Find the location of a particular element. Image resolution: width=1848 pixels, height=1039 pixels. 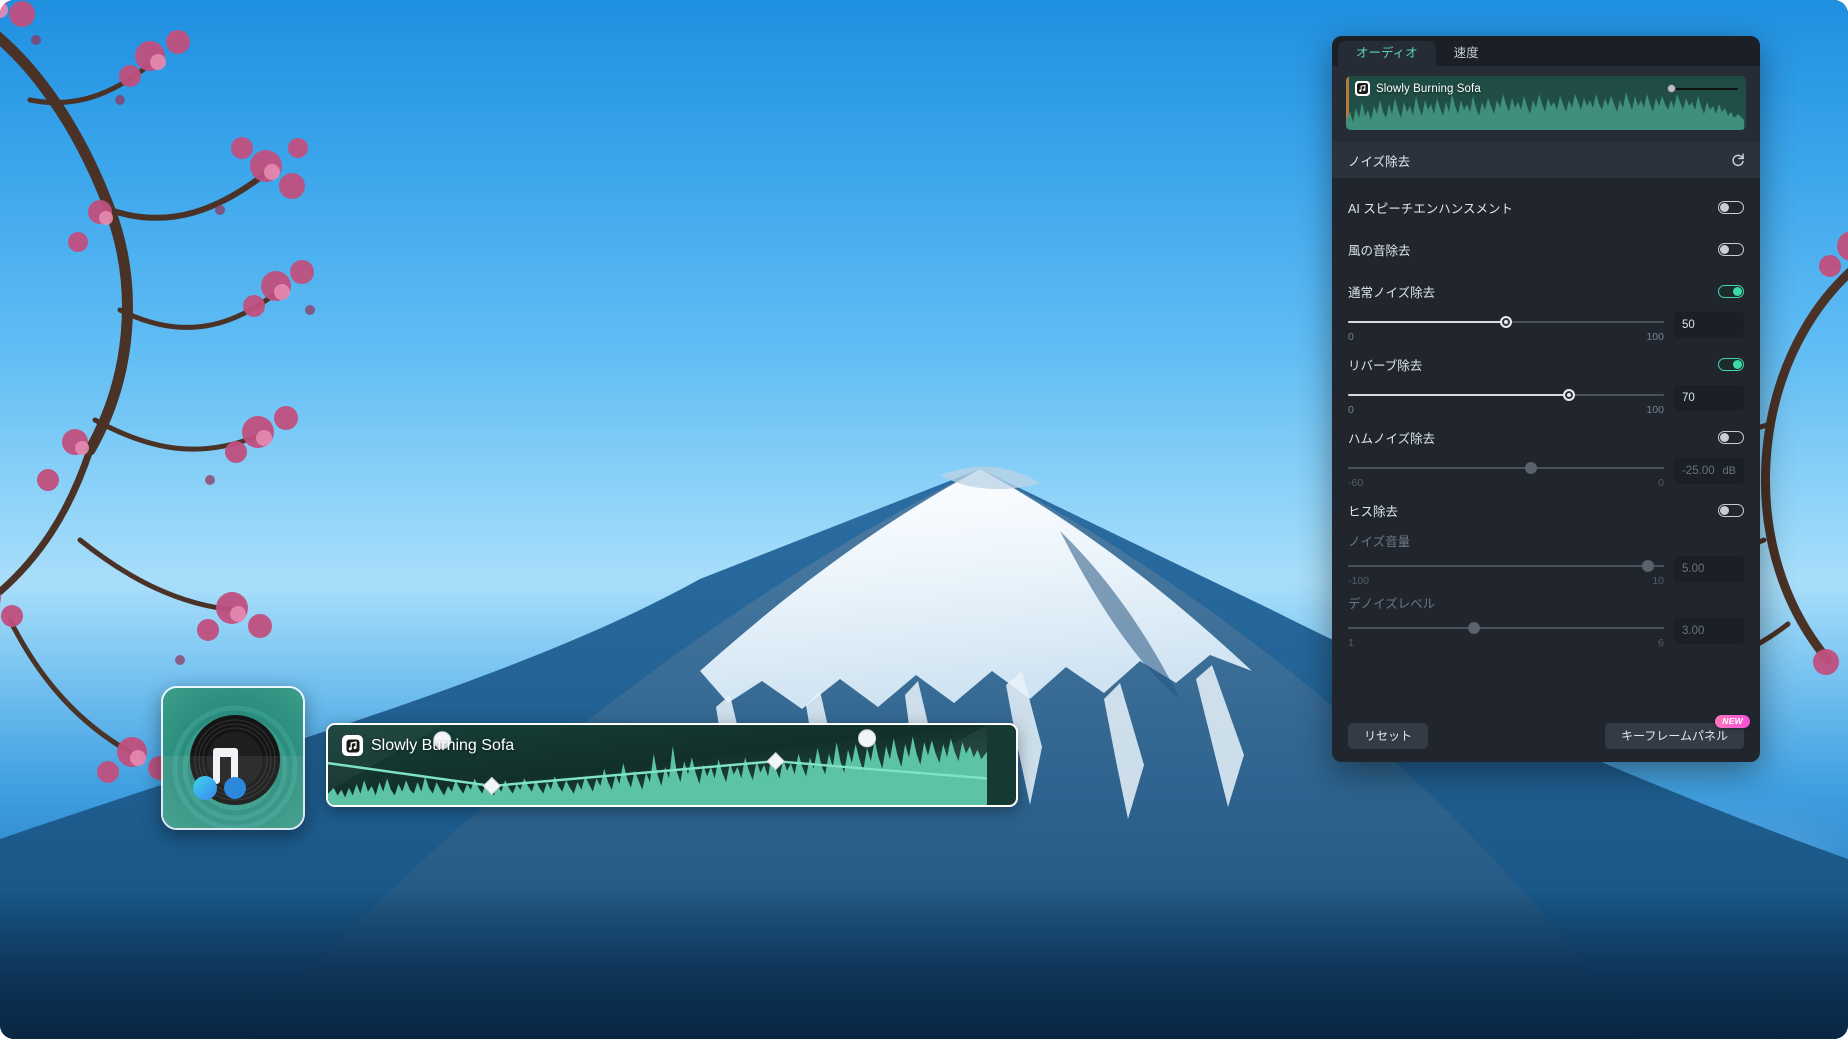

section-title: ノイズ除去 is located at coordinates (1379, 161).